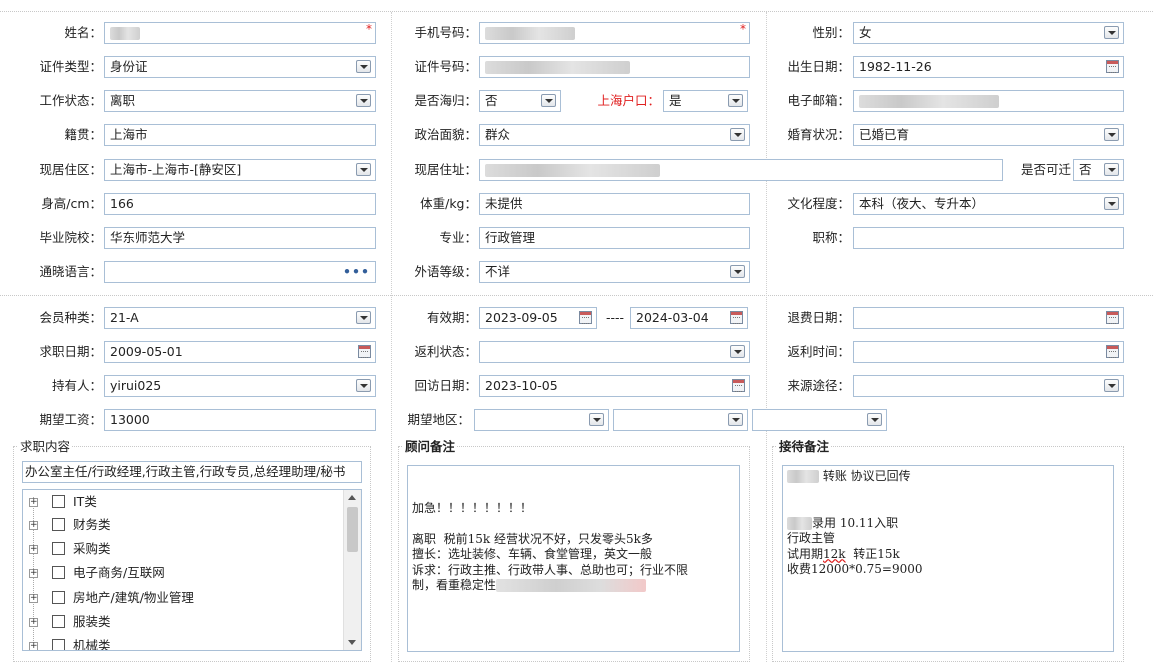 Image resolution: width=1153 pixels, height=665 pixels. What do you see at coordinates (240, 101) in the screenshot?
I see `work-status-select: 离职` at bounding box center [240, 101].